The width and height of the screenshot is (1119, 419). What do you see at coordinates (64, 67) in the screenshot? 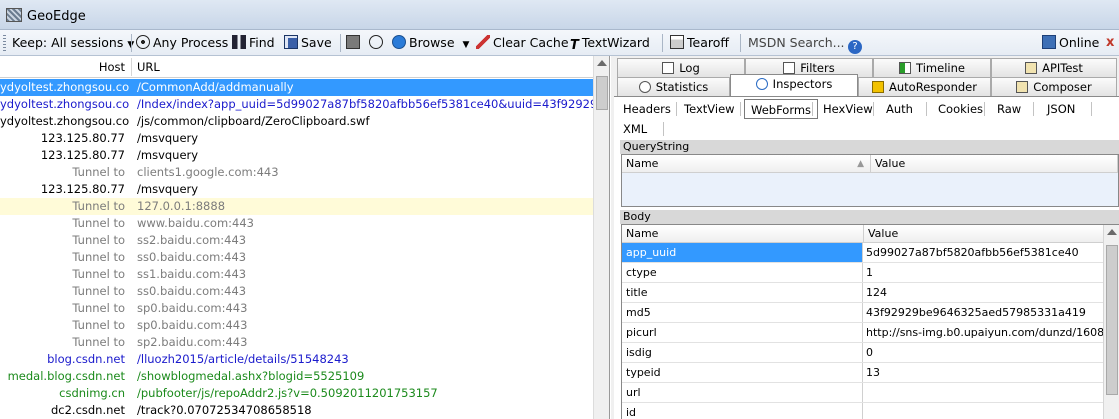
I see `column-header-host: Host` at bounding box center [64, 67].